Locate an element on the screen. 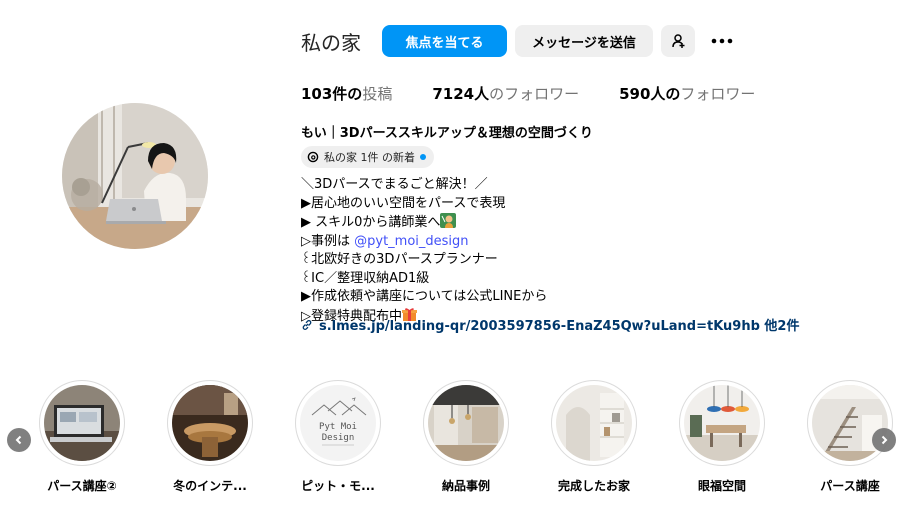 The height and width of the screenshot is (520, 900). suggest-user-button is located at coordinates (678, 41).